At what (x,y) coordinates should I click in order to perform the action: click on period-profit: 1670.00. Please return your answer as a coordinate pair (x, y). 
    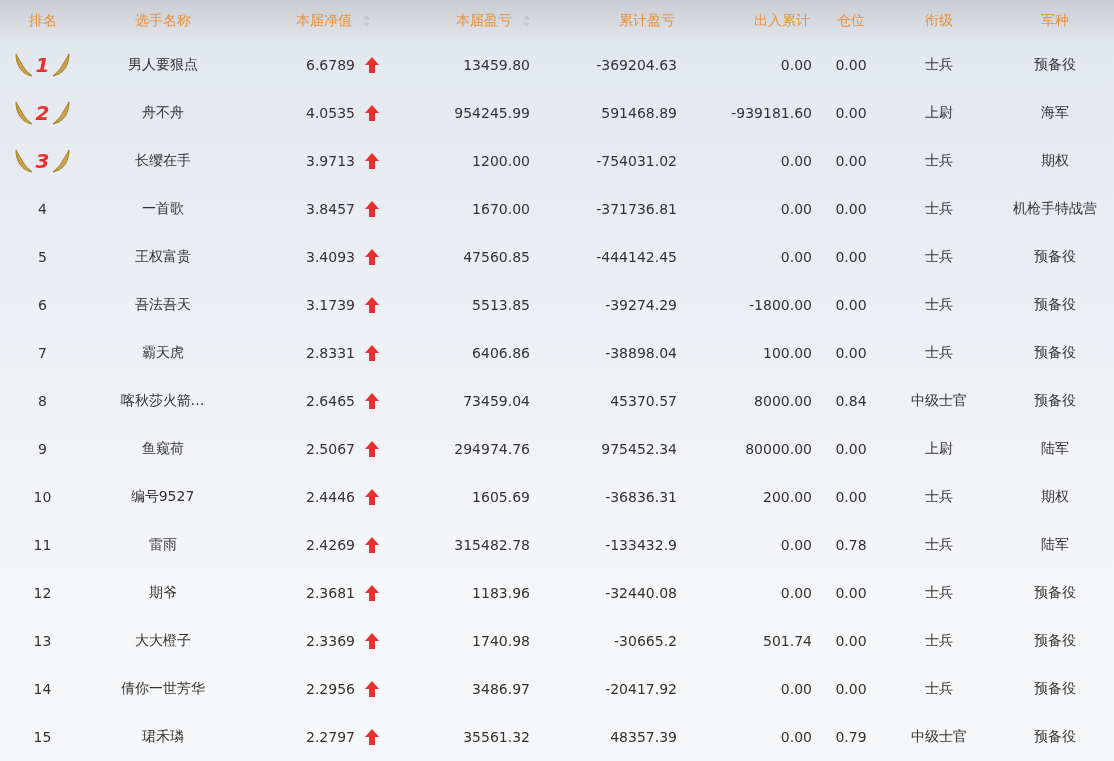
    Looking at the image, I should click on (501, 209).